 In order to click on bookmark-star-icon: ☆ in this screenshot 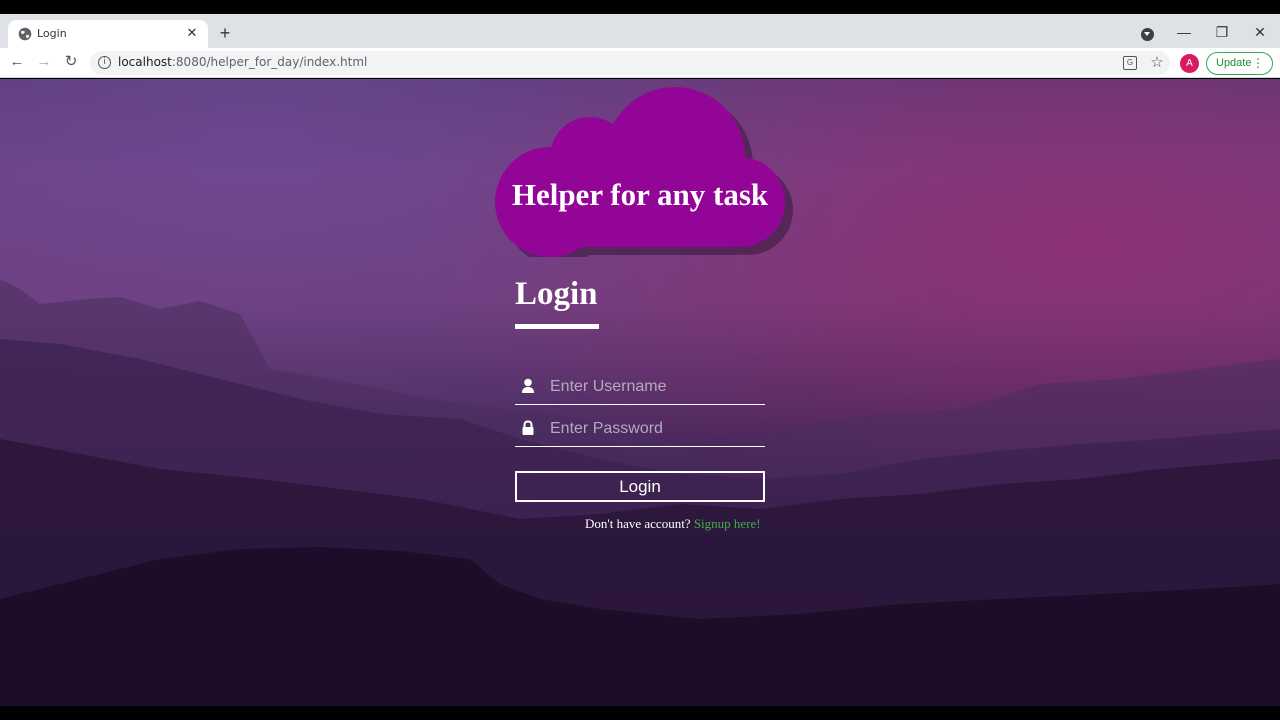, I will do `click(1157, 63)`.